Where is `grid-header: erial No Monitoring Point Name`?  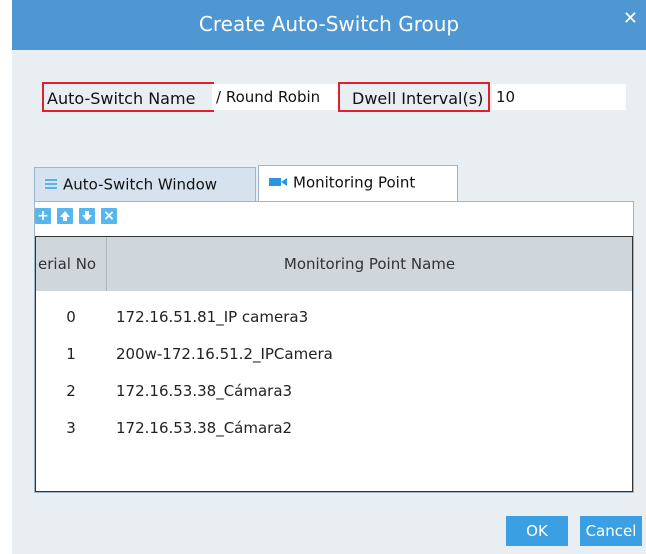 grid-header: erial No Monitoring Point Name is located at coordinates (334, 264).